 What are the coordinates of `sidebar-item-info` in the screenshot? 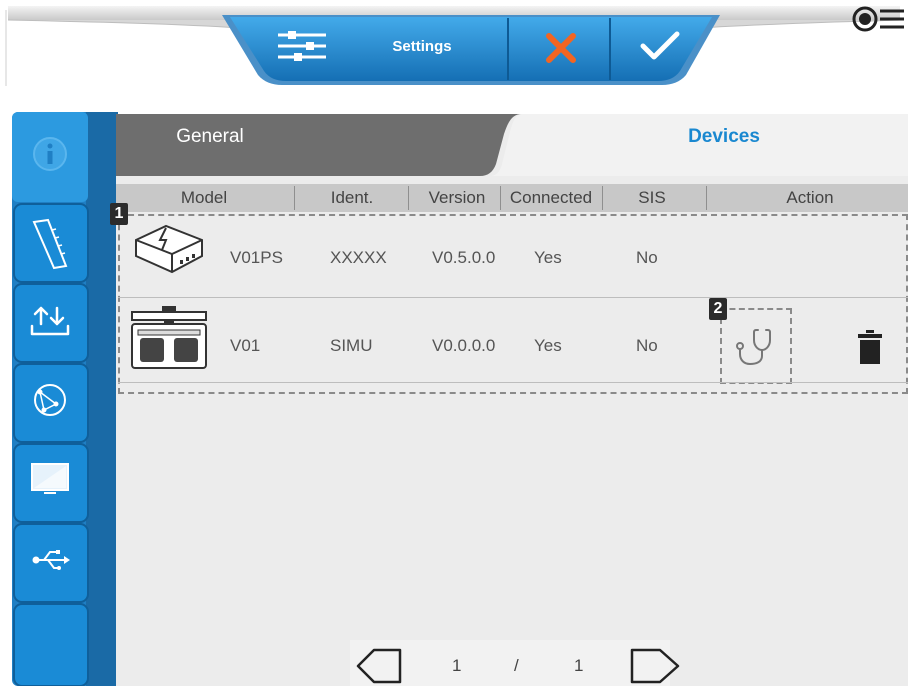 It's located at (50, 156).